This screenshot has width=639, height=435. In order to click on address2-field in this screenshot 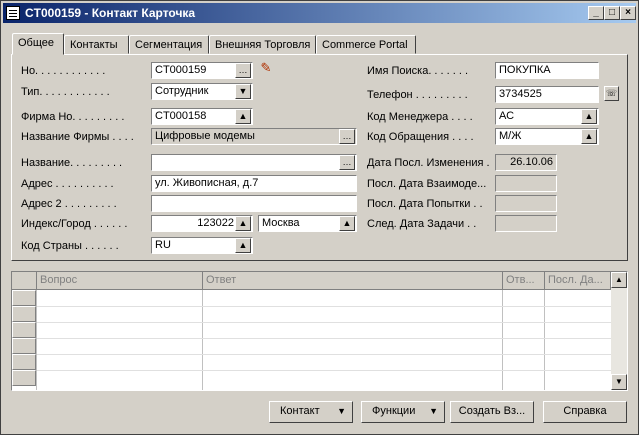, I will do `click(254, 203)`.